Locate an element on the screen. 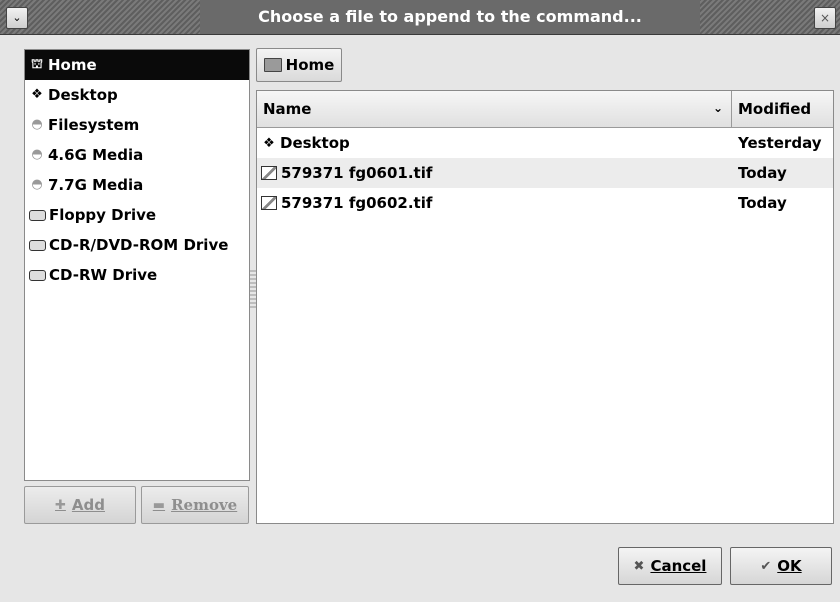  sidebar-item-label: Floppy Drive is located at coordinates (103, 215).